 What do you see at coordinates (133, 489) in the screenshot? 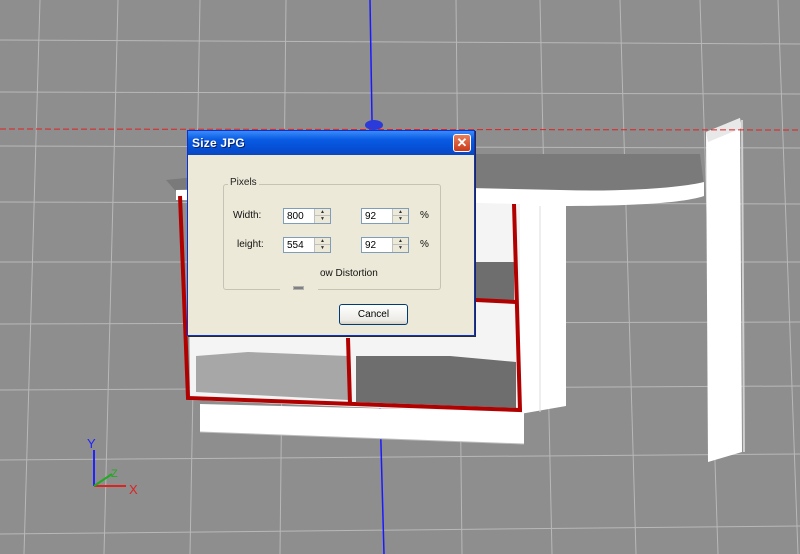
I see `x-axis-label: X` at bounding box center [133, 489].